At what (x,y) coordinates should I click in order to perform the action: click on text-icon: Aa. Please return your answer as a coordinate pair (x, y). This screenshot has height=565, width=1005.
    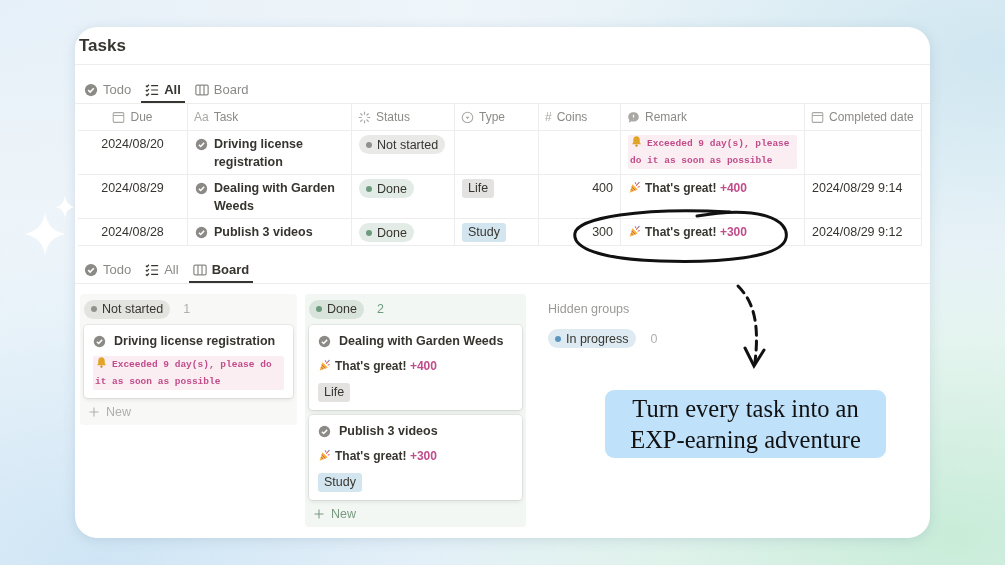
    Looking at the image, I should click on (201, 117).